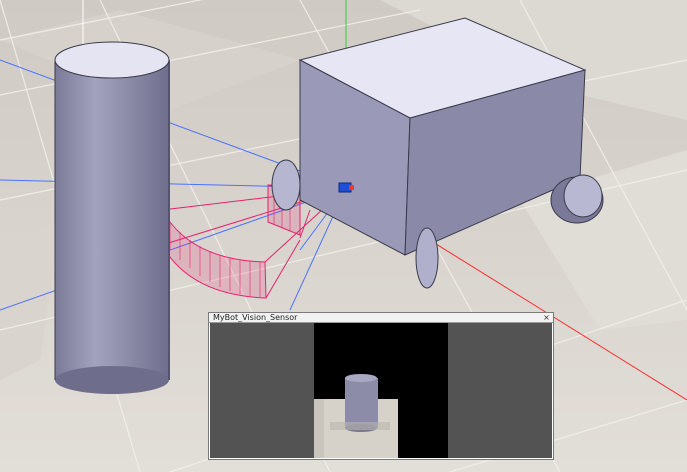 The height and width of the screenshot is (472, 687). What do you see at coordinates (381, 390) in the screenshot?
I see `vision-sensor-image` at bounding box center [381, 390].